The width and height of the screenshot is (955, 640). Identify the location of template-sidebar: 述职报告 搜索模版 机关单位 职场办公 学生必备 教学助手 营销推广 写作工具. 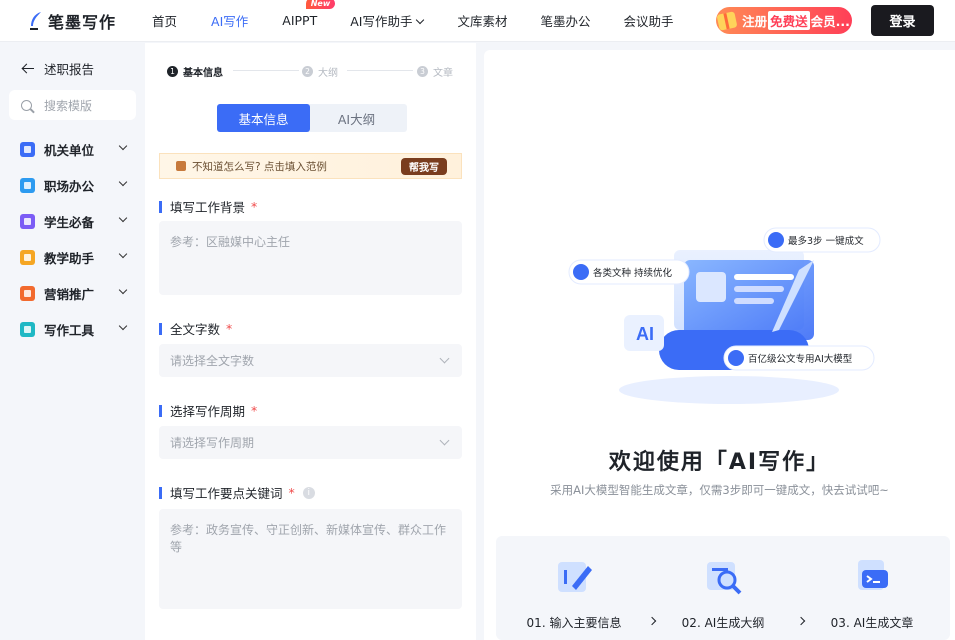
(72, 341).